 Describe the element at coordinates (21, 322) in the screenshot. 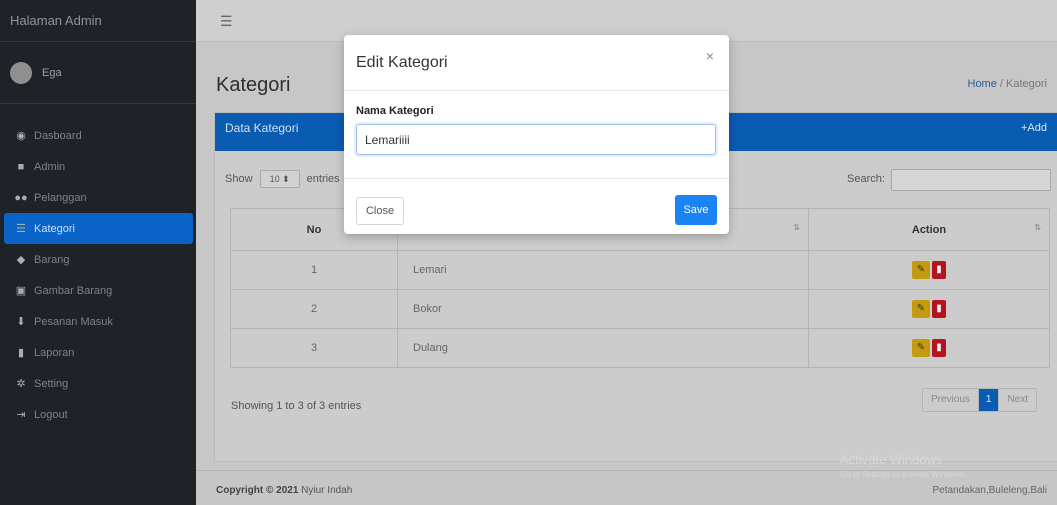

I see `download-icon: ⬇` at that location.